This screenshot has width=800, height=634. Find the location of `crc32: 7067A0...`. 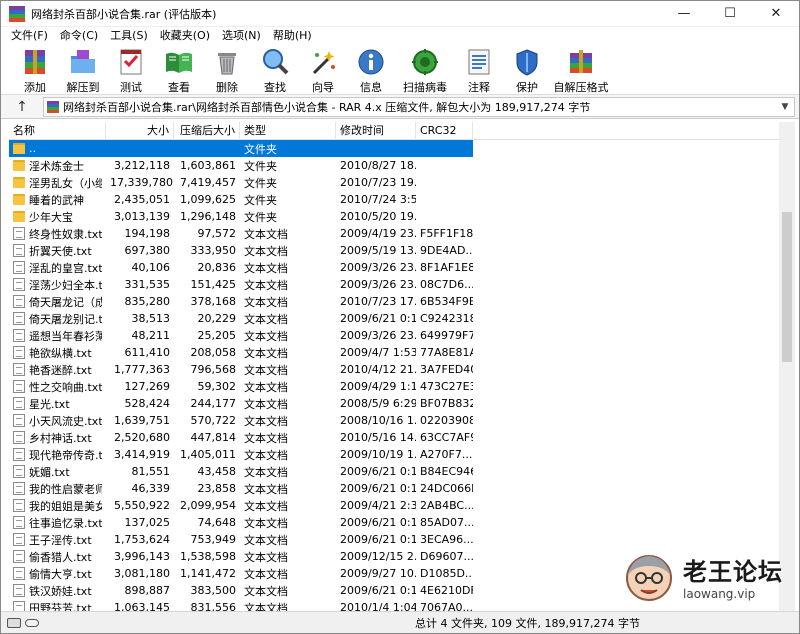

crc32: 7067A0... is located at coordinates (446, 606).